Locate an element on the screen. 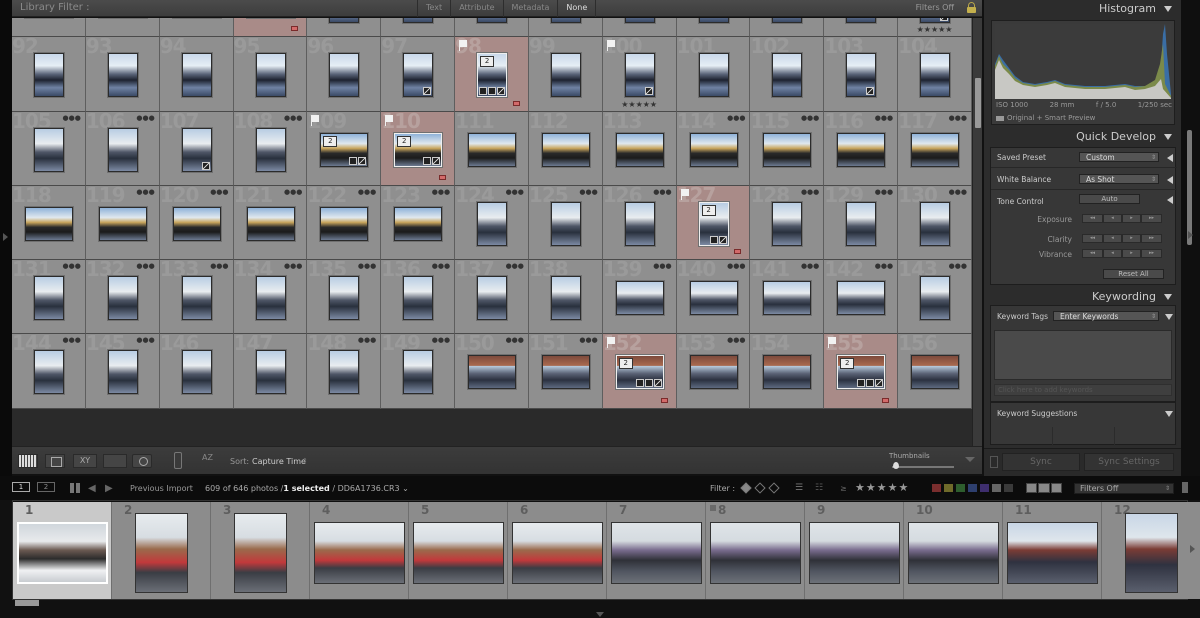 This screenshot has width=1200, height=618. filmstrip-item: 1 is located at coordinates (62, 550).